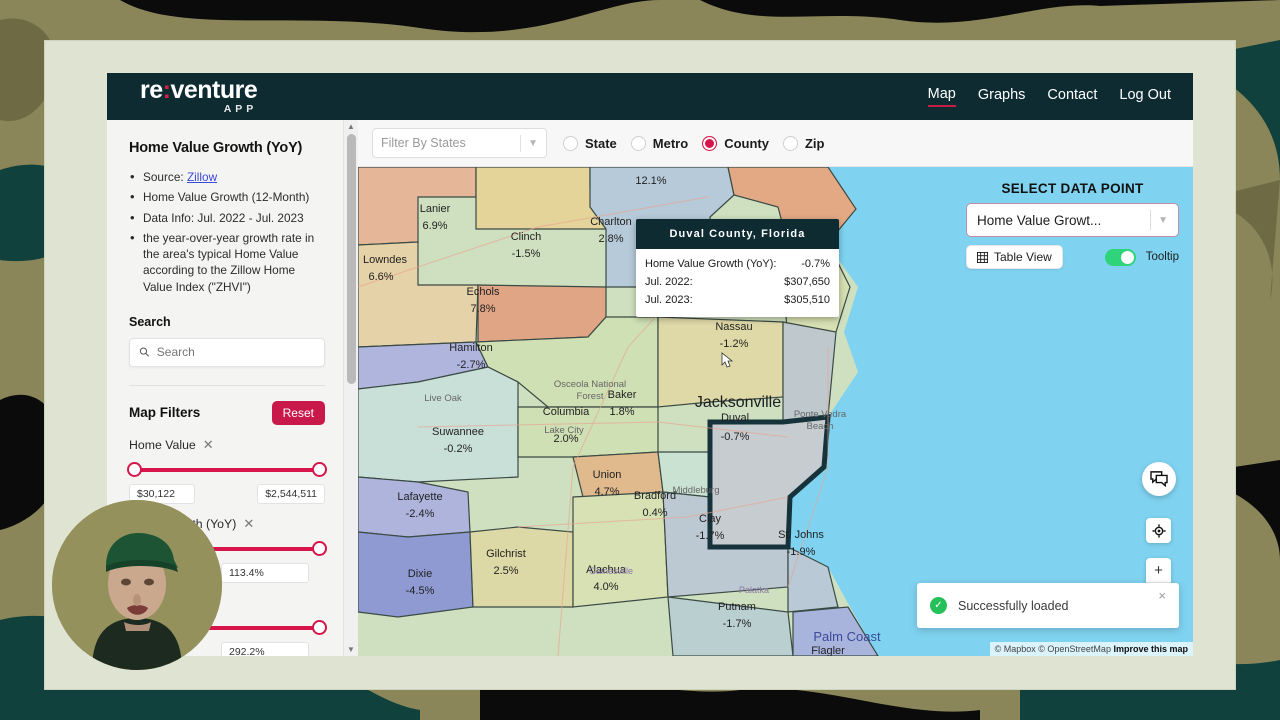 This screenshot has height=720, width=1280. Describe the element at coordinates (801, 552) in the screenshot. I see `svg-text: -1.9%` at that location.